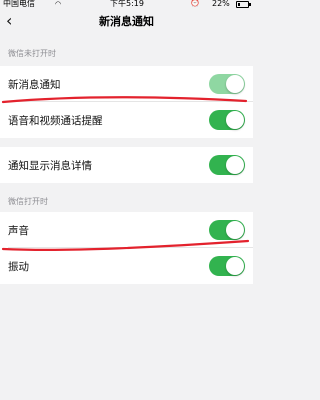  Describe the element at coordinates (239, 4) in the screenshot. I see `battery-fill` at that location.